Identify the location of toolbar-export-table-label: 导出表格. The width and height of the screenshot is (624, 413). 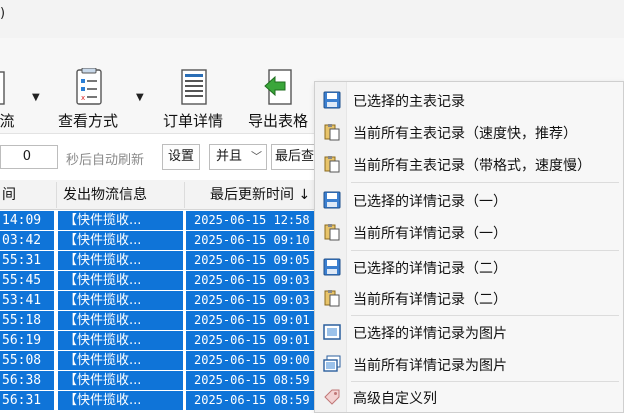
(278, 121).